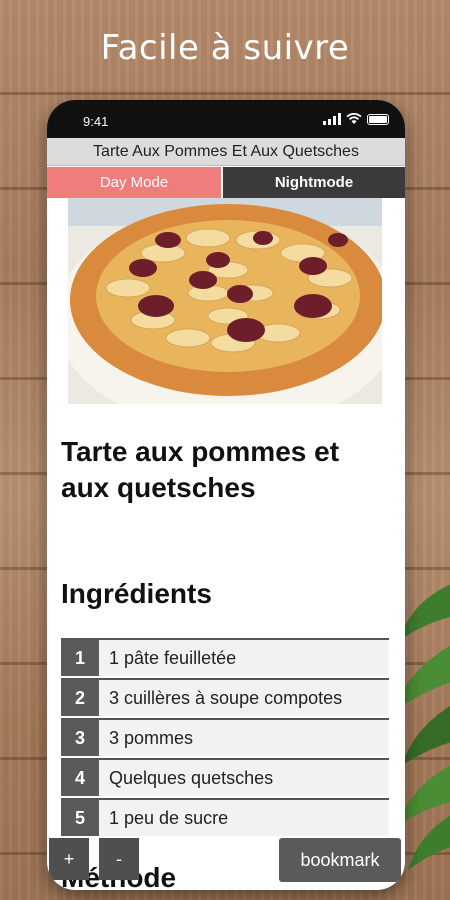  What do you see at coordinates (80, 738) in the screenshot?
I see `ingredient-number: 3` at bounding box center [80, 738].